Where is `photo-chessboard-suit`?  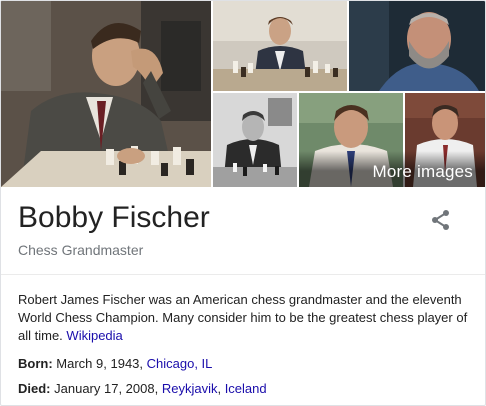 photo-chessboard-suit is located at coordinates (280, 46).